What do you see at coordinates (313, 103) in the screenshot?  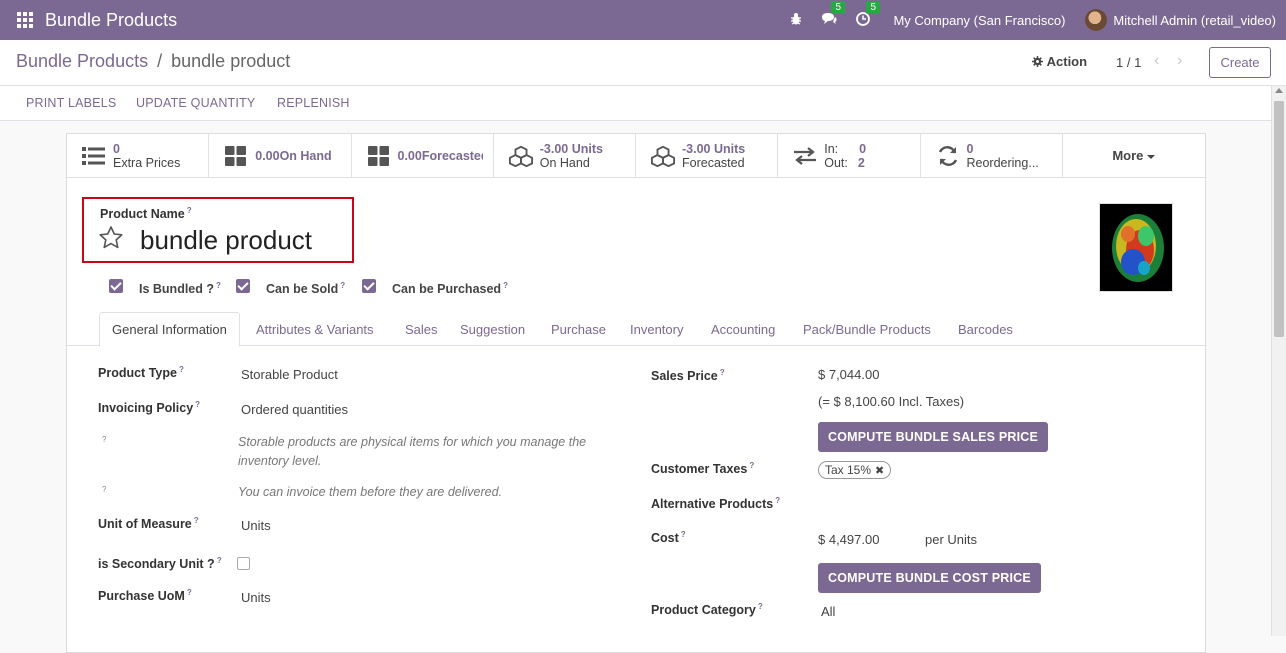 I see `replenish-button: REPLENISH` at bounding box center [313, 103].